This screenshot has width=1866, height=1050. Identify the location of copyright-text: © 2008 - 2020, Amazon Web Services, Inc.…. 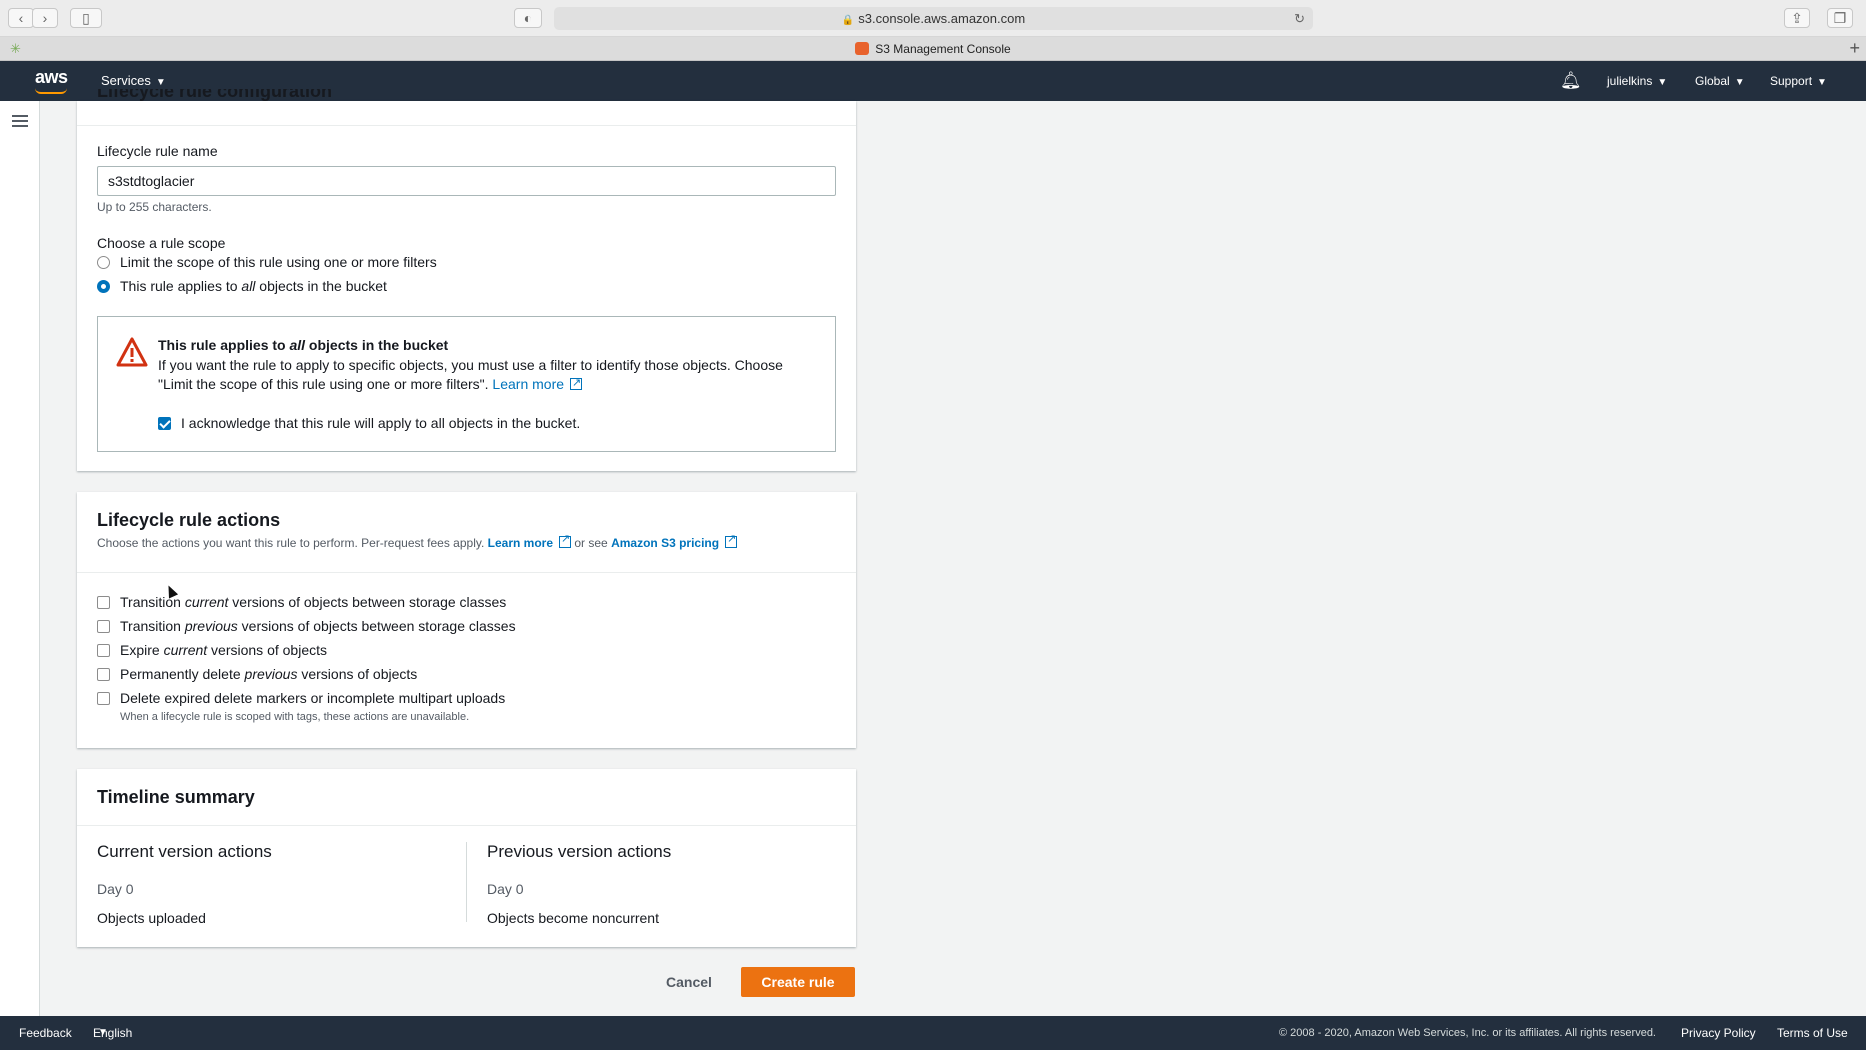
(1467, 1033).